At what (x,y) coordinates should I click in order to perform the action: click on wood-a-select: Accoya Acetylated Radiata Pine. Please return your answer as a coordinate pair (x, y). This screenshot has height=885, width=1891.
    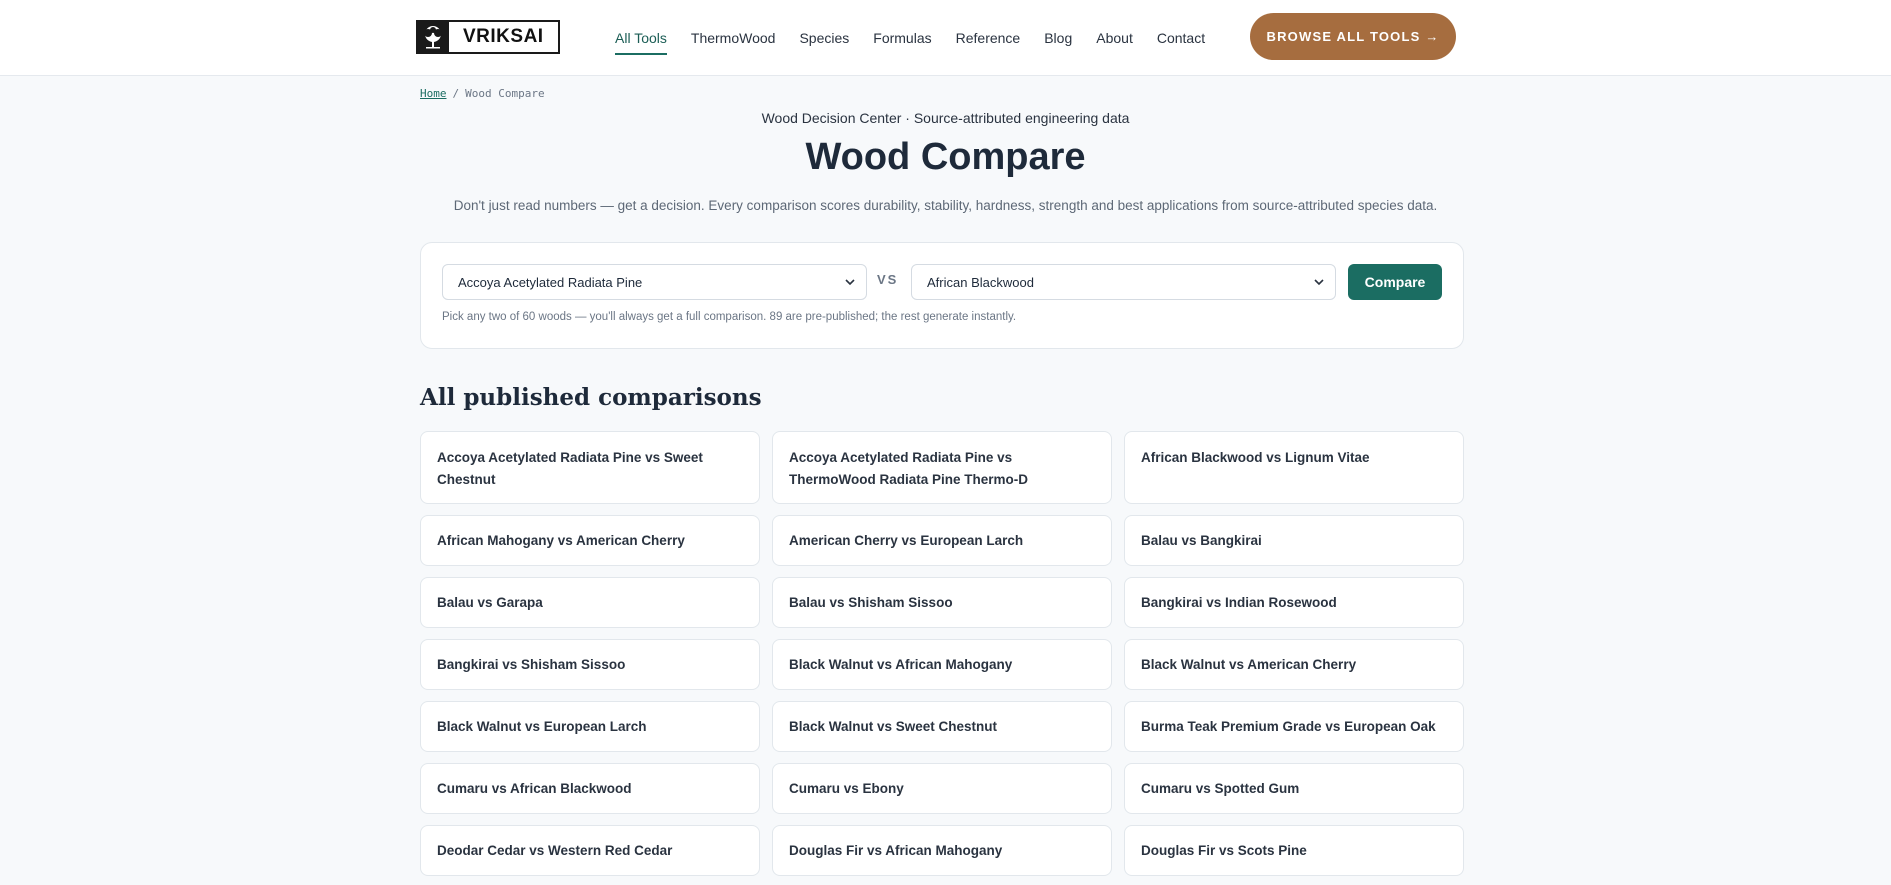
    Looking at the image, I should click on (654, 282).